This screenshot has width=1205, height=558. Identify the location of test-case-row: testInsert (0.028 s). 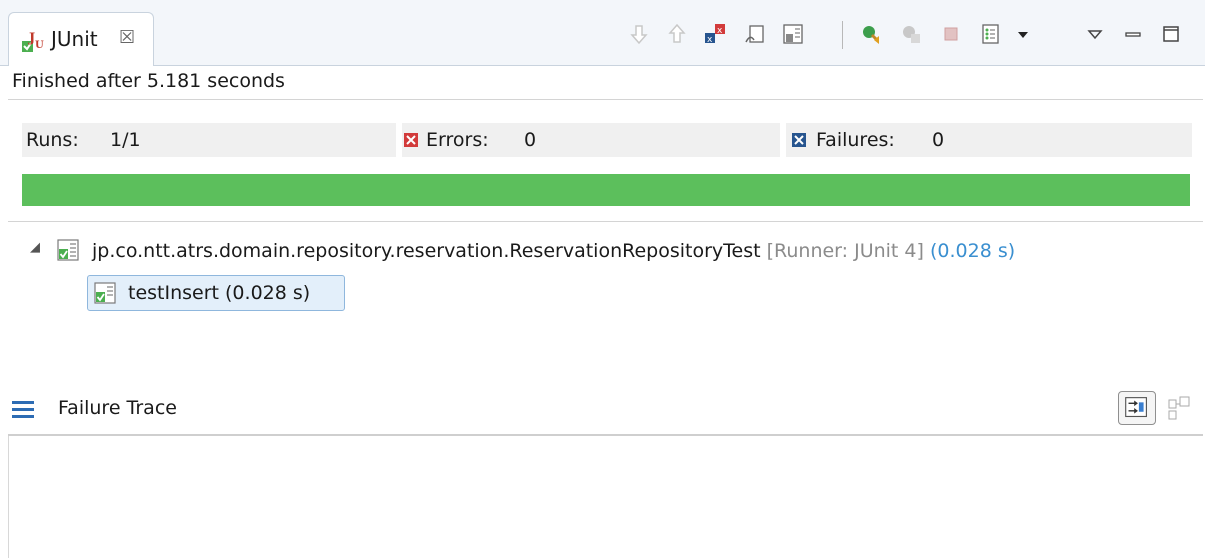
(216, 293).